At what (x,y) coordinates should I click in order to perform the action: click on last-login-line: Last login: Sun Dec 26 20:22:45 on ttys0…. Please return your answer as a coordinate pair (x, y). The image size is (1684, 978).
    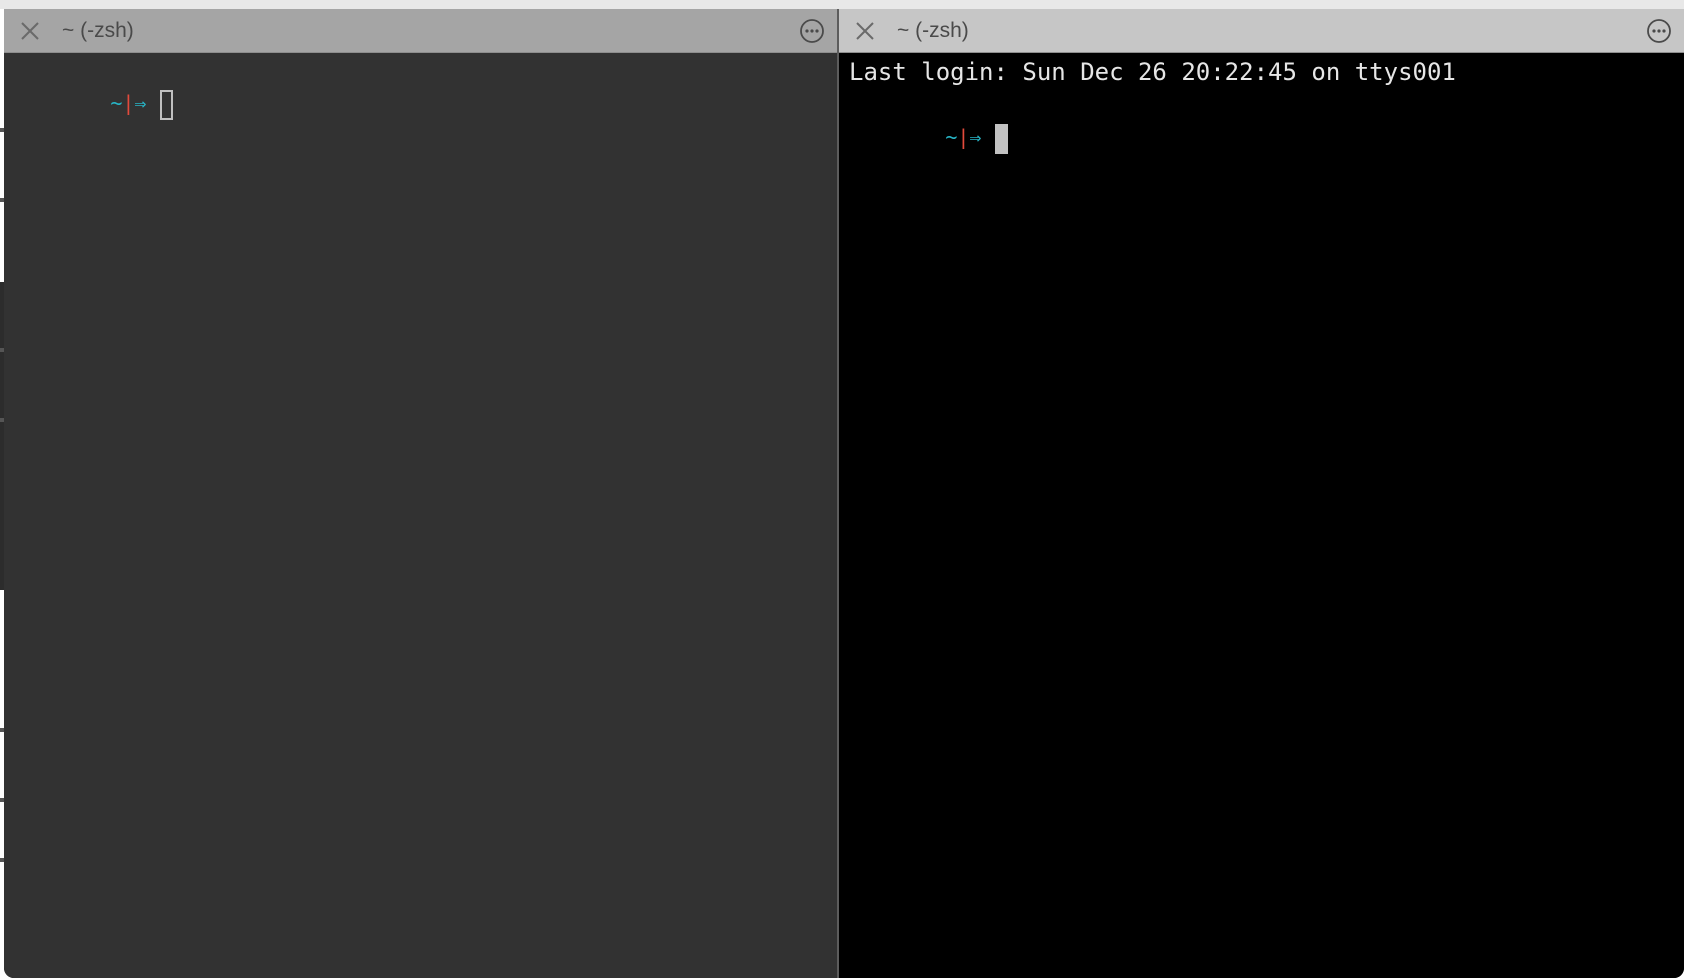
    Looking at the image, I should click on (1152, 72).